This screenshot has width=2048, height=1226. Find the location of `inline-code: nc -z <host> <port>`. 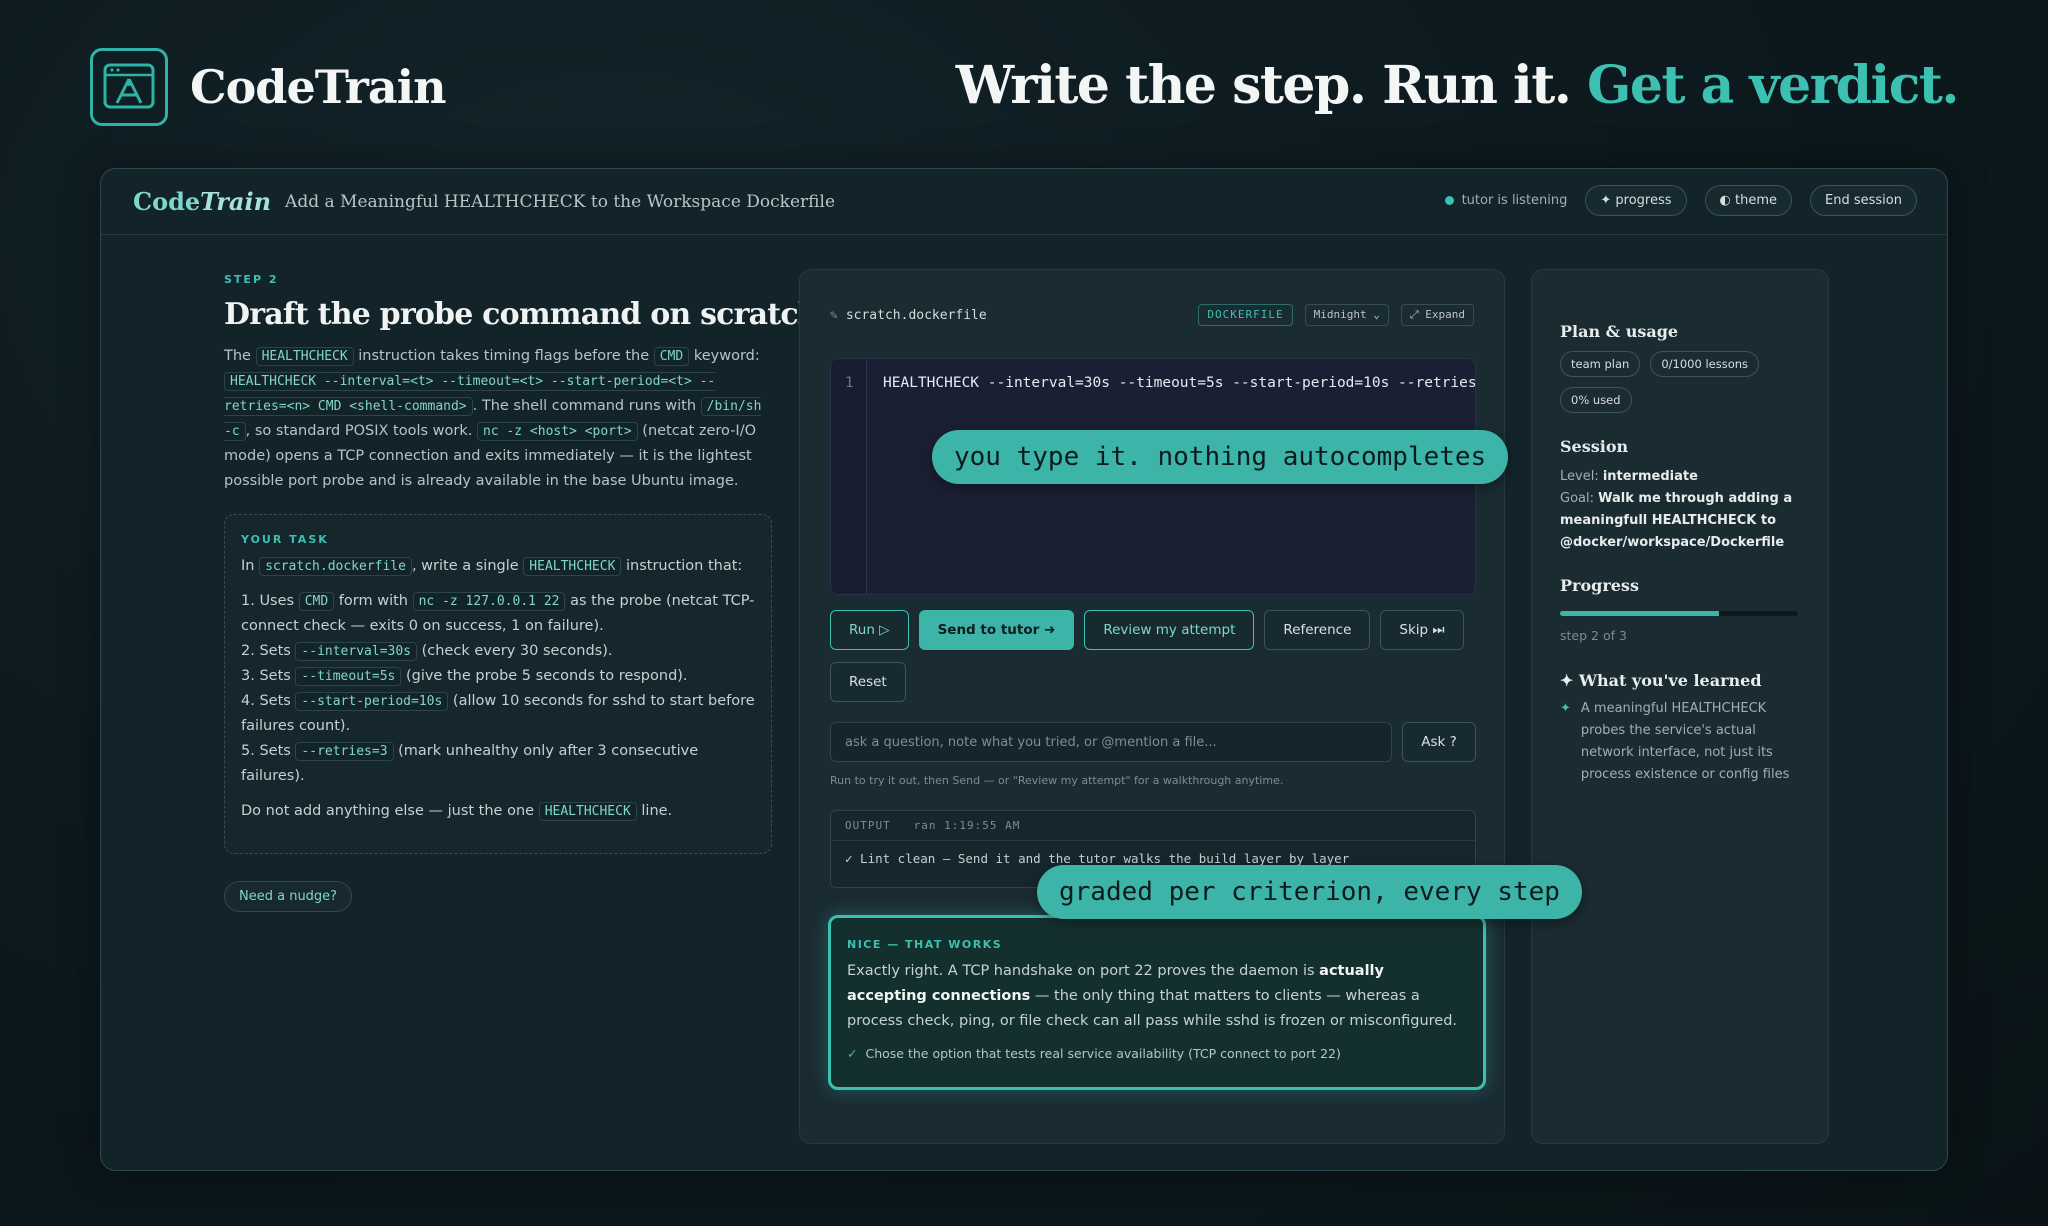

inline-code: nc -z <host> <port> is located at coordinates (557, 431).